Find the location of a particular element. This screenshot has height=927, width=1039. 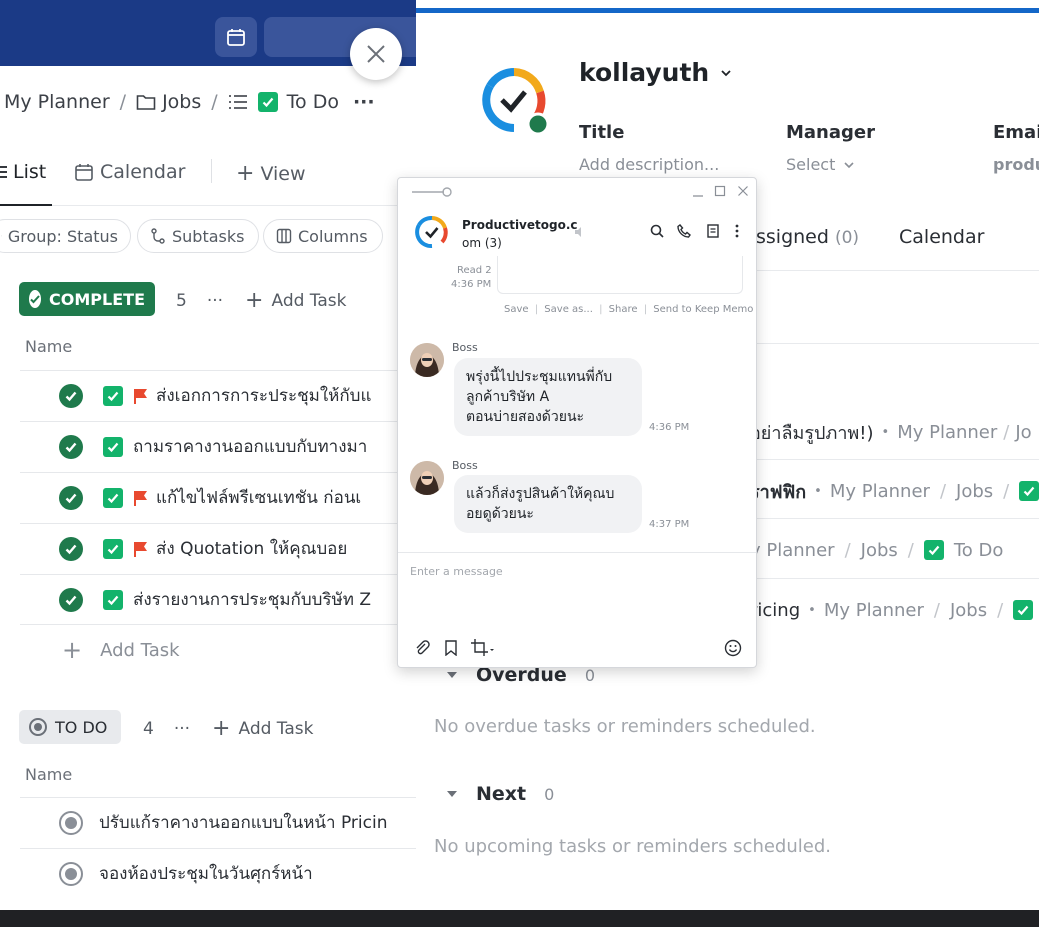

task-row: ricing • My Planner / Jobs / is located at coordinates (892, 610).